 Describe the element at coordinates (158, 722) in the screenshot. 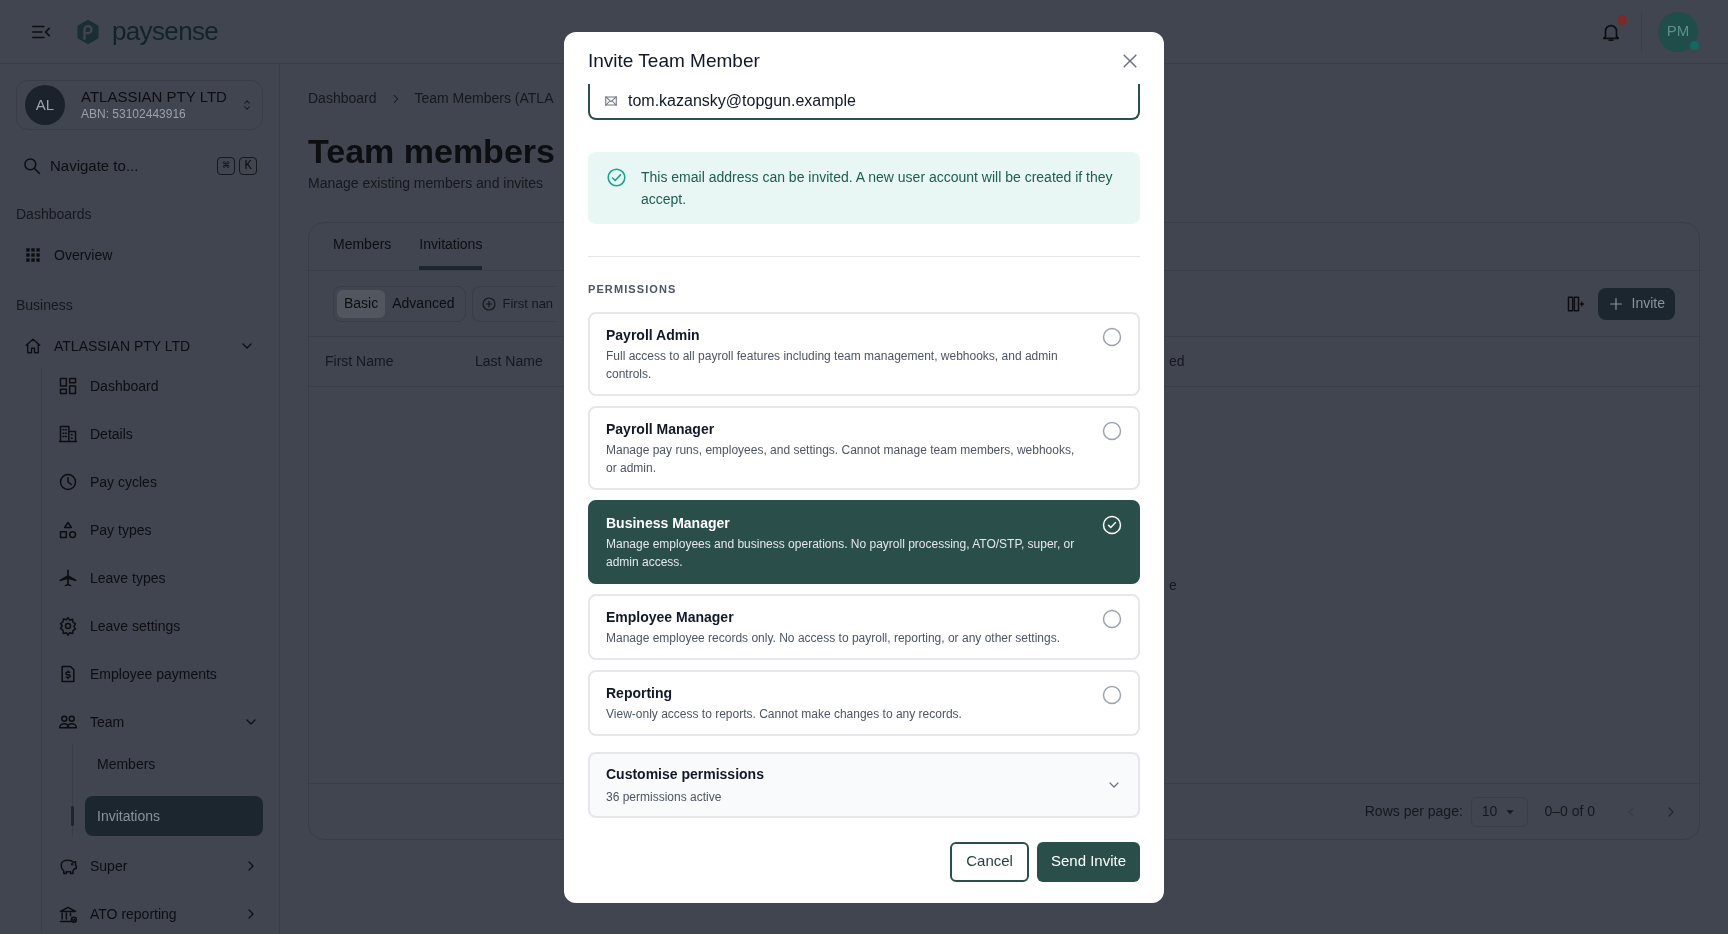

I see `sidebar-item: Team` at that location.